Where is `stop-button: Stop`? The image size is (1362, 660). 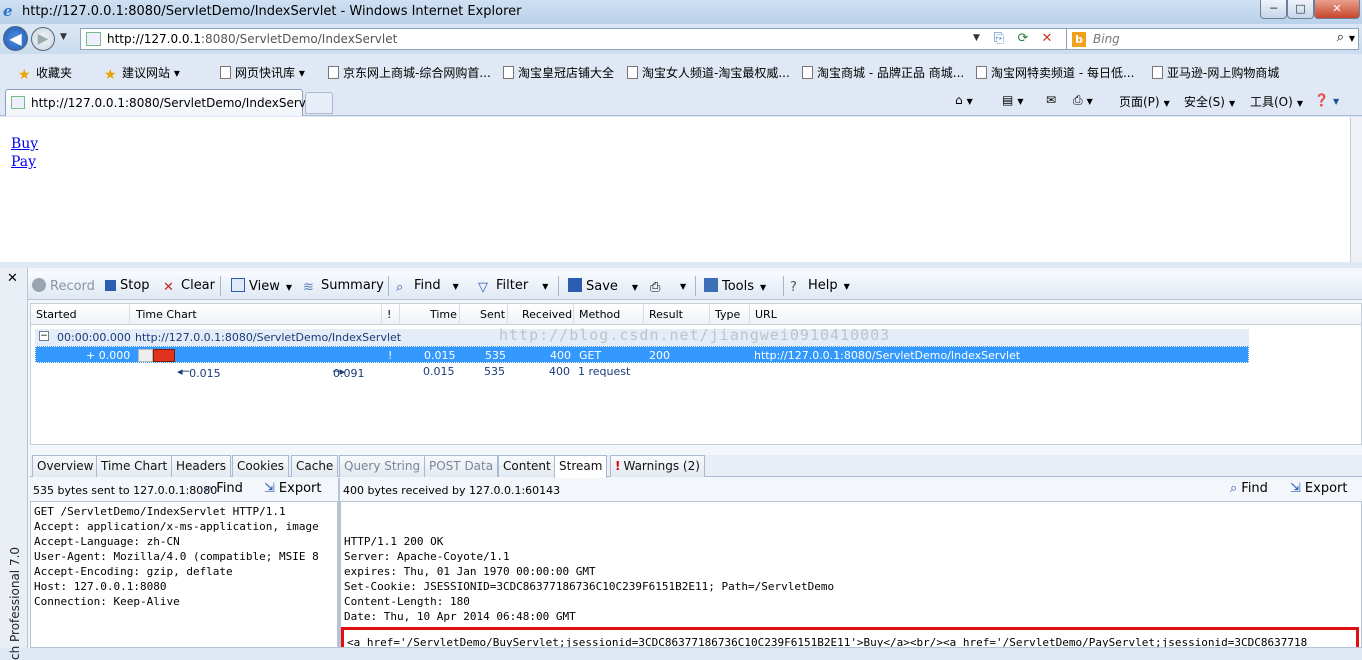 stop-button: Stop is located at coordinates (127, 285).